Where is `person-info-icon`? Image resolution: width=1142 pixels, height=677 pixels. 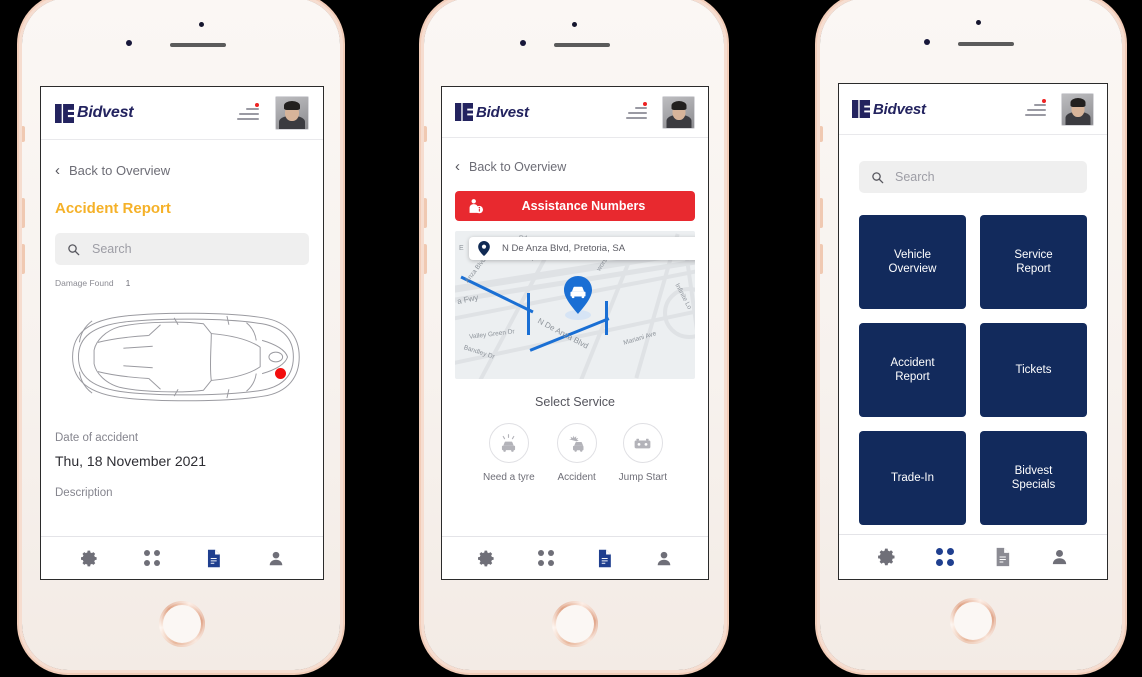
person-info-icon is located at coordinates (476, 205).